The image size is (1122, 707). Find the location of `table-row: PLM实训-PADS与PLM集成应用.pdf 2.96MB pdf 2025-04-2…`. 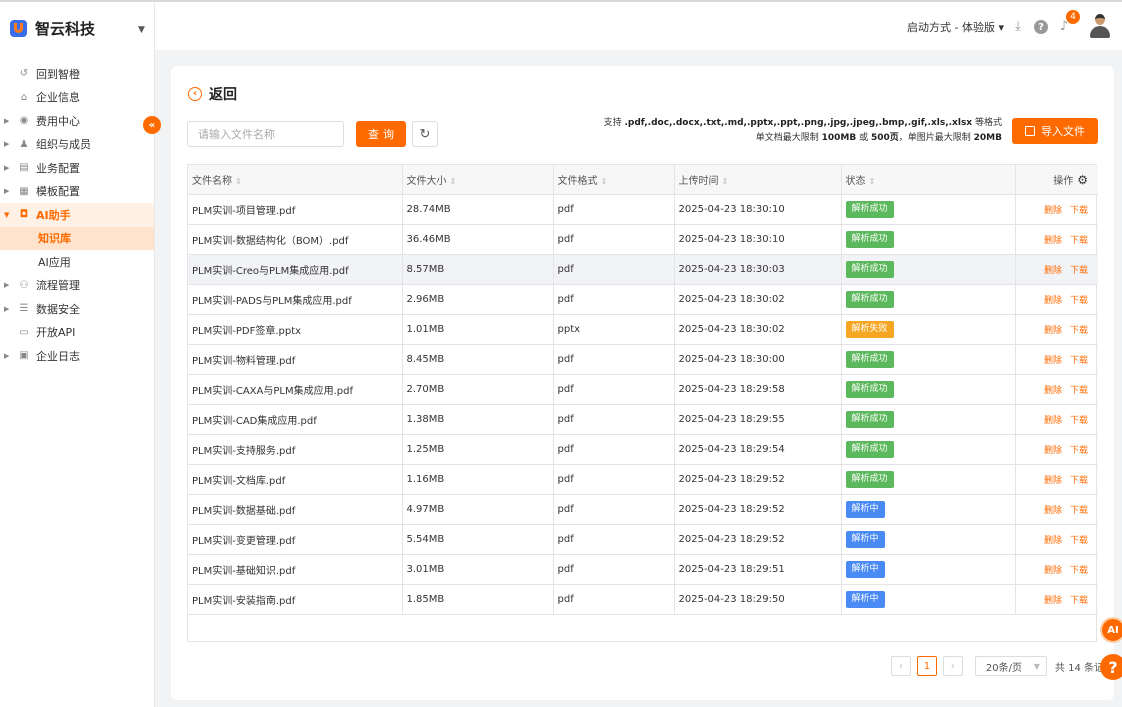

table-row: PLM实训-PADS与PLM集成应用.pdf 2.96MB pdf 2025-04-2… is located at coordinates (643, 299).